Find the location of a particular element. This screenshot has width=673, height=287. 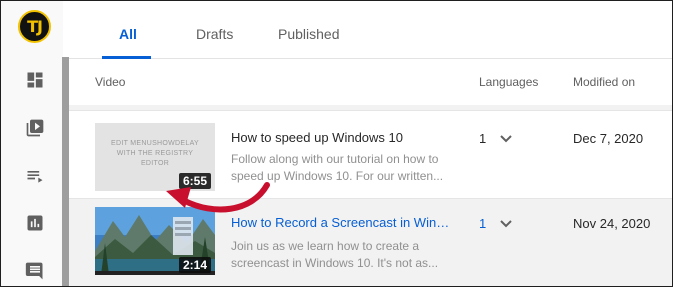

analytics-icon is located at coordinates (35, 223).